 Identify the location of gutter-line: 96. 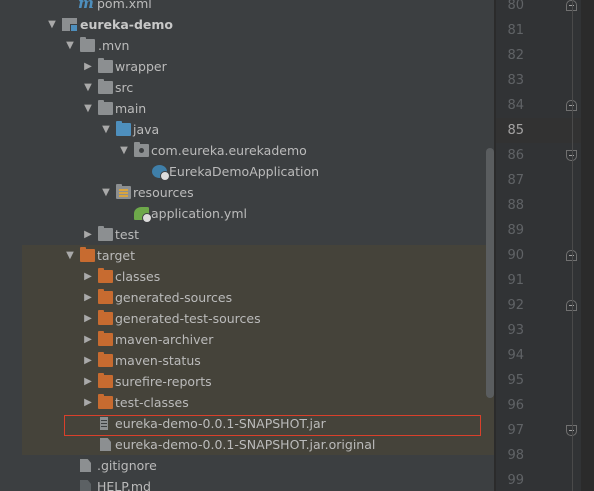
(545, 405).